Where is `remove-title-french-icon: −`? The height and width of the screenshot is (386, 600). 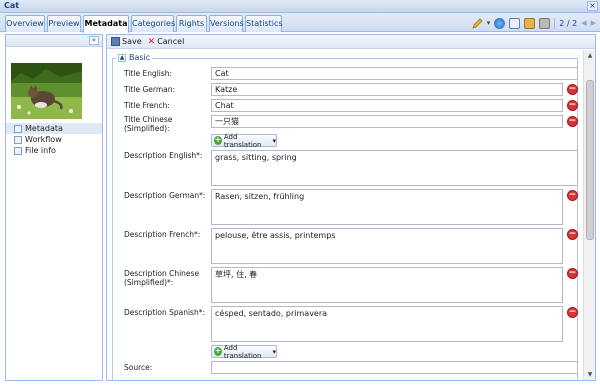
remove-title-french-icon: − is located at coordinates (572, 105).